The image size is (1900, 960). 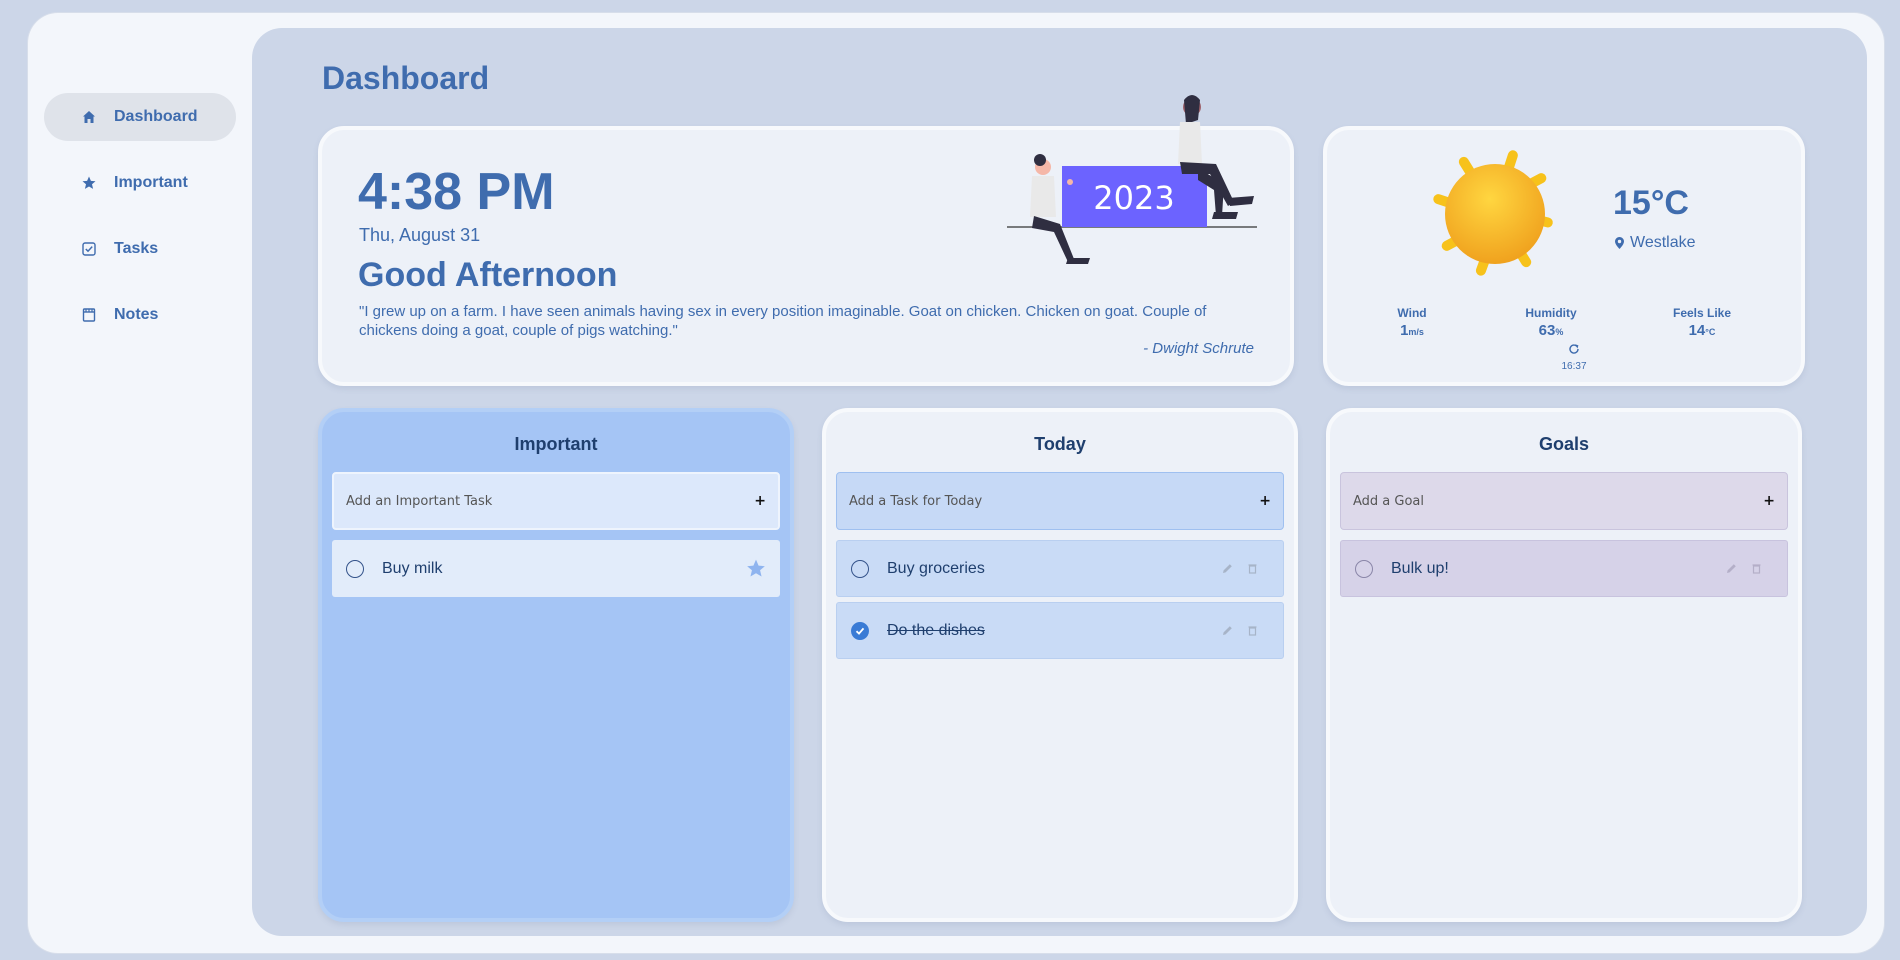 What do you see at coordinates (1389, 501) in the screenshot?
I see `input-placeholder: Add a Goal` at bounding box center [1389, 501].